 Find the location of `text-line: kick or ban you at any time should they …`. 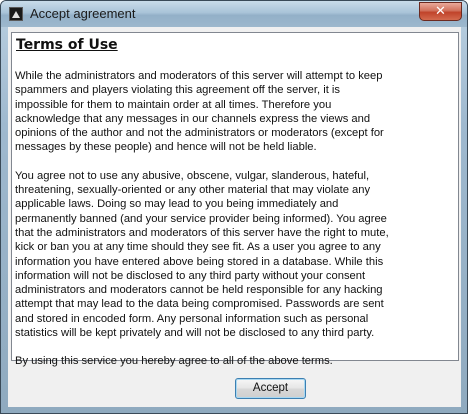

text-line: kick or ban you at any time should they … is located at coordinates (198, 247).